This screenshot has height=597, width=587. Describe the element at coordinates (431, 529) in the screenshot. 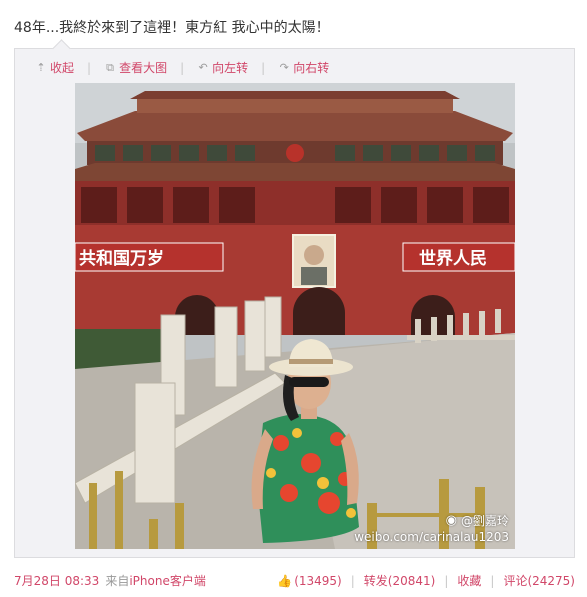

I see `photo-watermark: ◉ @劉嘉玲 weibo.com/carinalau1203` at that location.